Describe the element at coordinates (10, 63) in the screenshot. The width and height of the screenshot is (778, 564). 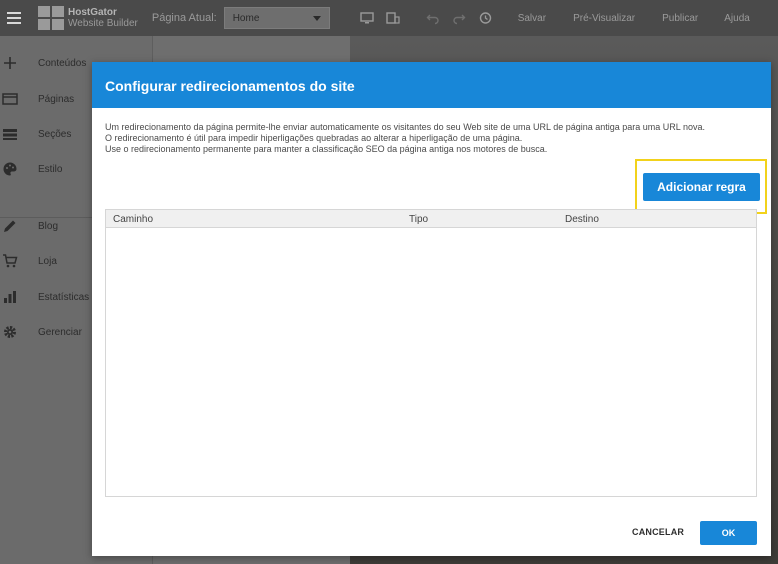
I see `plus-icon` at that location.